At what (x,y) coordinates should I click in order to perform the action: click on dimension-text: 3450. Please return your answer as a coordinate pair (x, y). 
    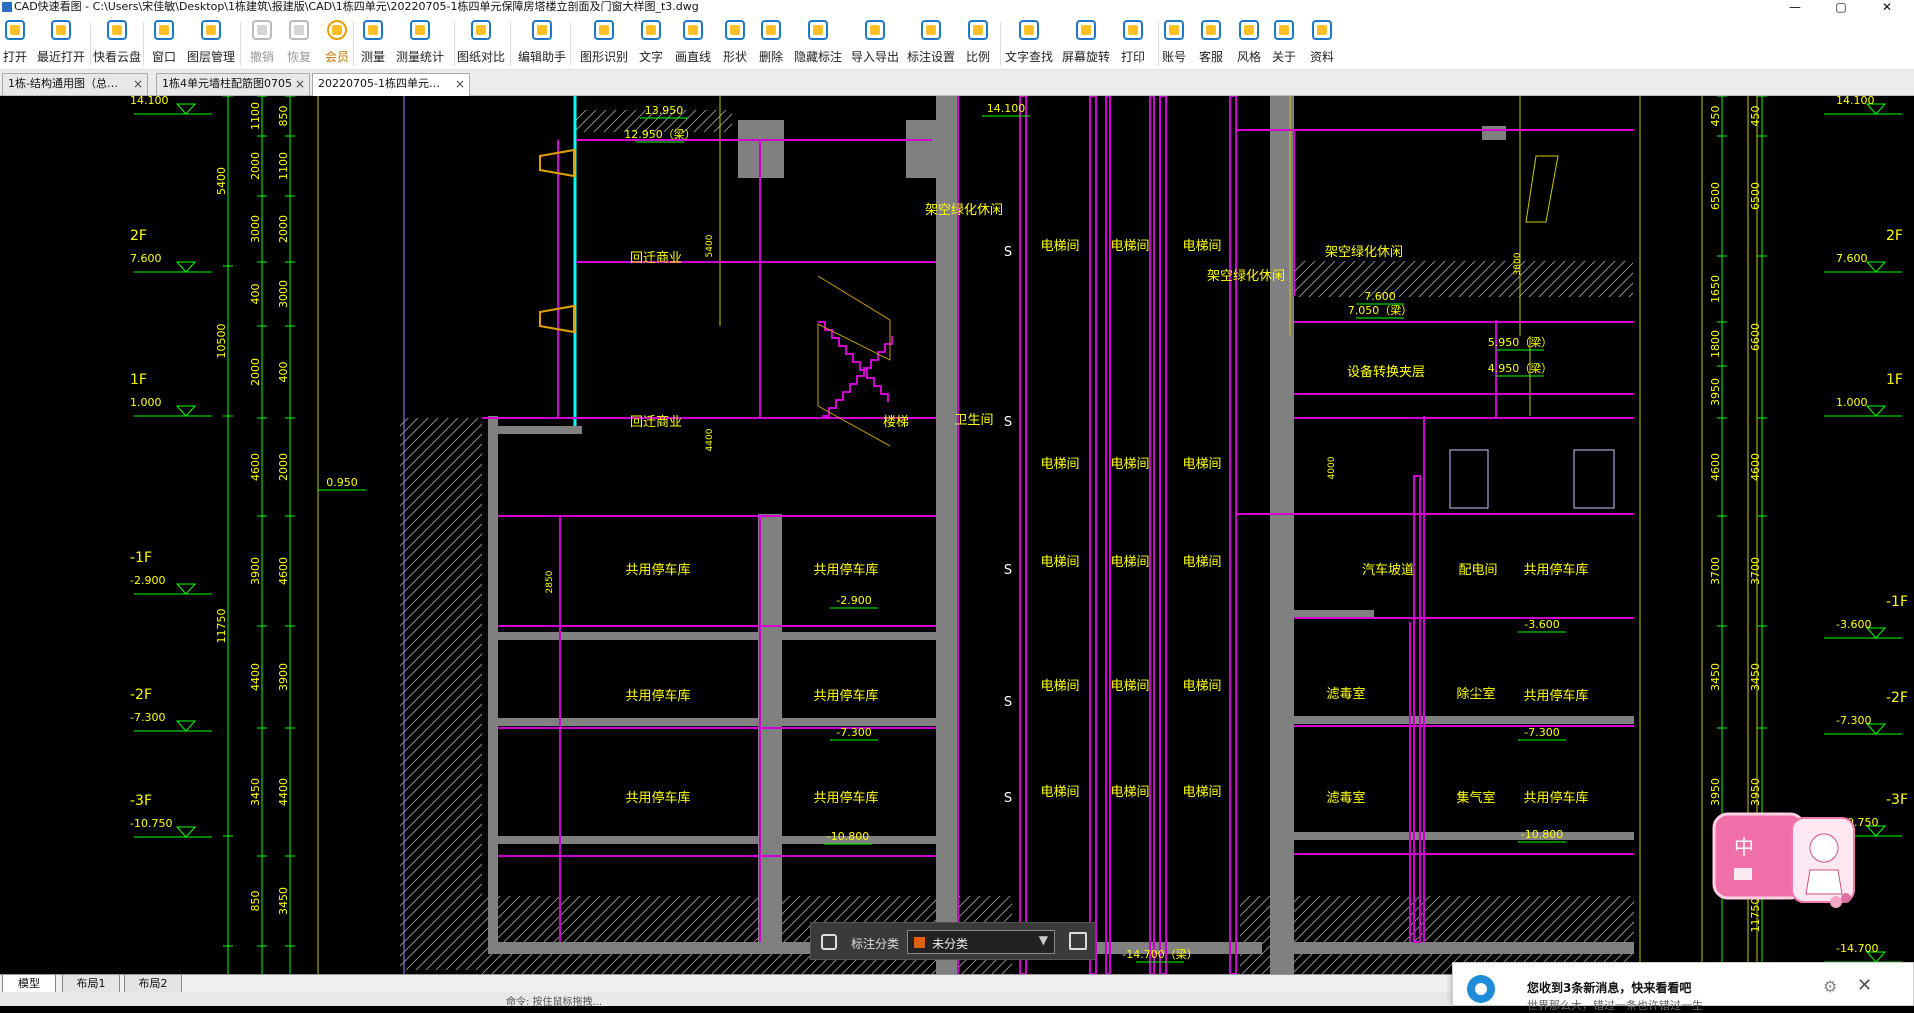
    Looking at the image, I should click on (1715, 677).